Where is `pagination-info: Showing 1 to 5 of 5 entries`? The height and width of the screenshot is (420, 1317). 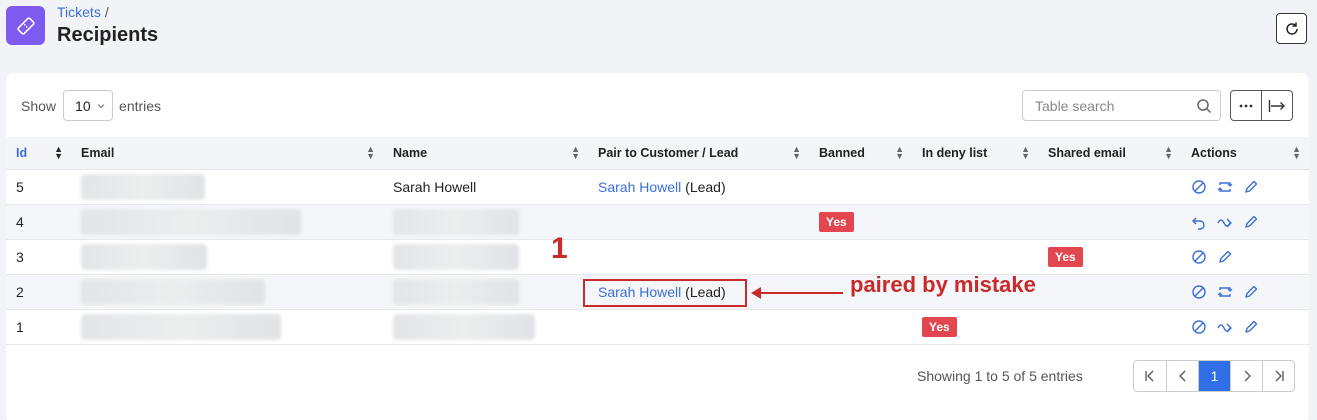
pagination-info: Showing 1 to 5 of 5 entries is located at coordinates (1000, 376).